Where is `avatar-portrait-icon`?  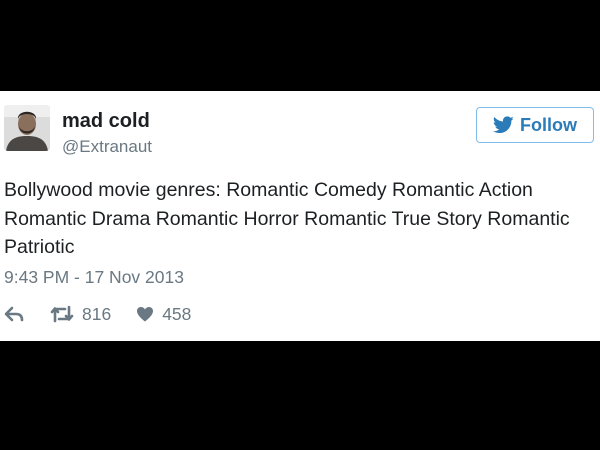 avatar-portrait-icon is located at coordinates (27, 128).